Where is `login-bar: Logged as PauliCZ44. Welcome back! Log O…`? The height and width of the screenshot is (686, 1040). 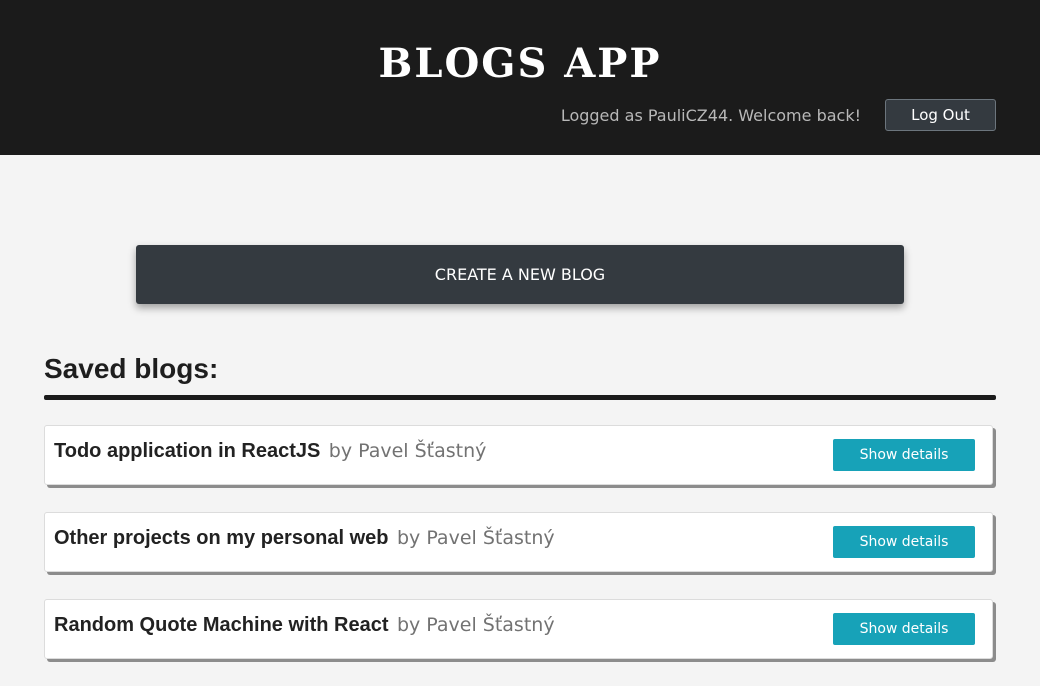 login-bar: Logged as PauliCZ44. Welcome back! Log O… is located at coordinates (778, 115).